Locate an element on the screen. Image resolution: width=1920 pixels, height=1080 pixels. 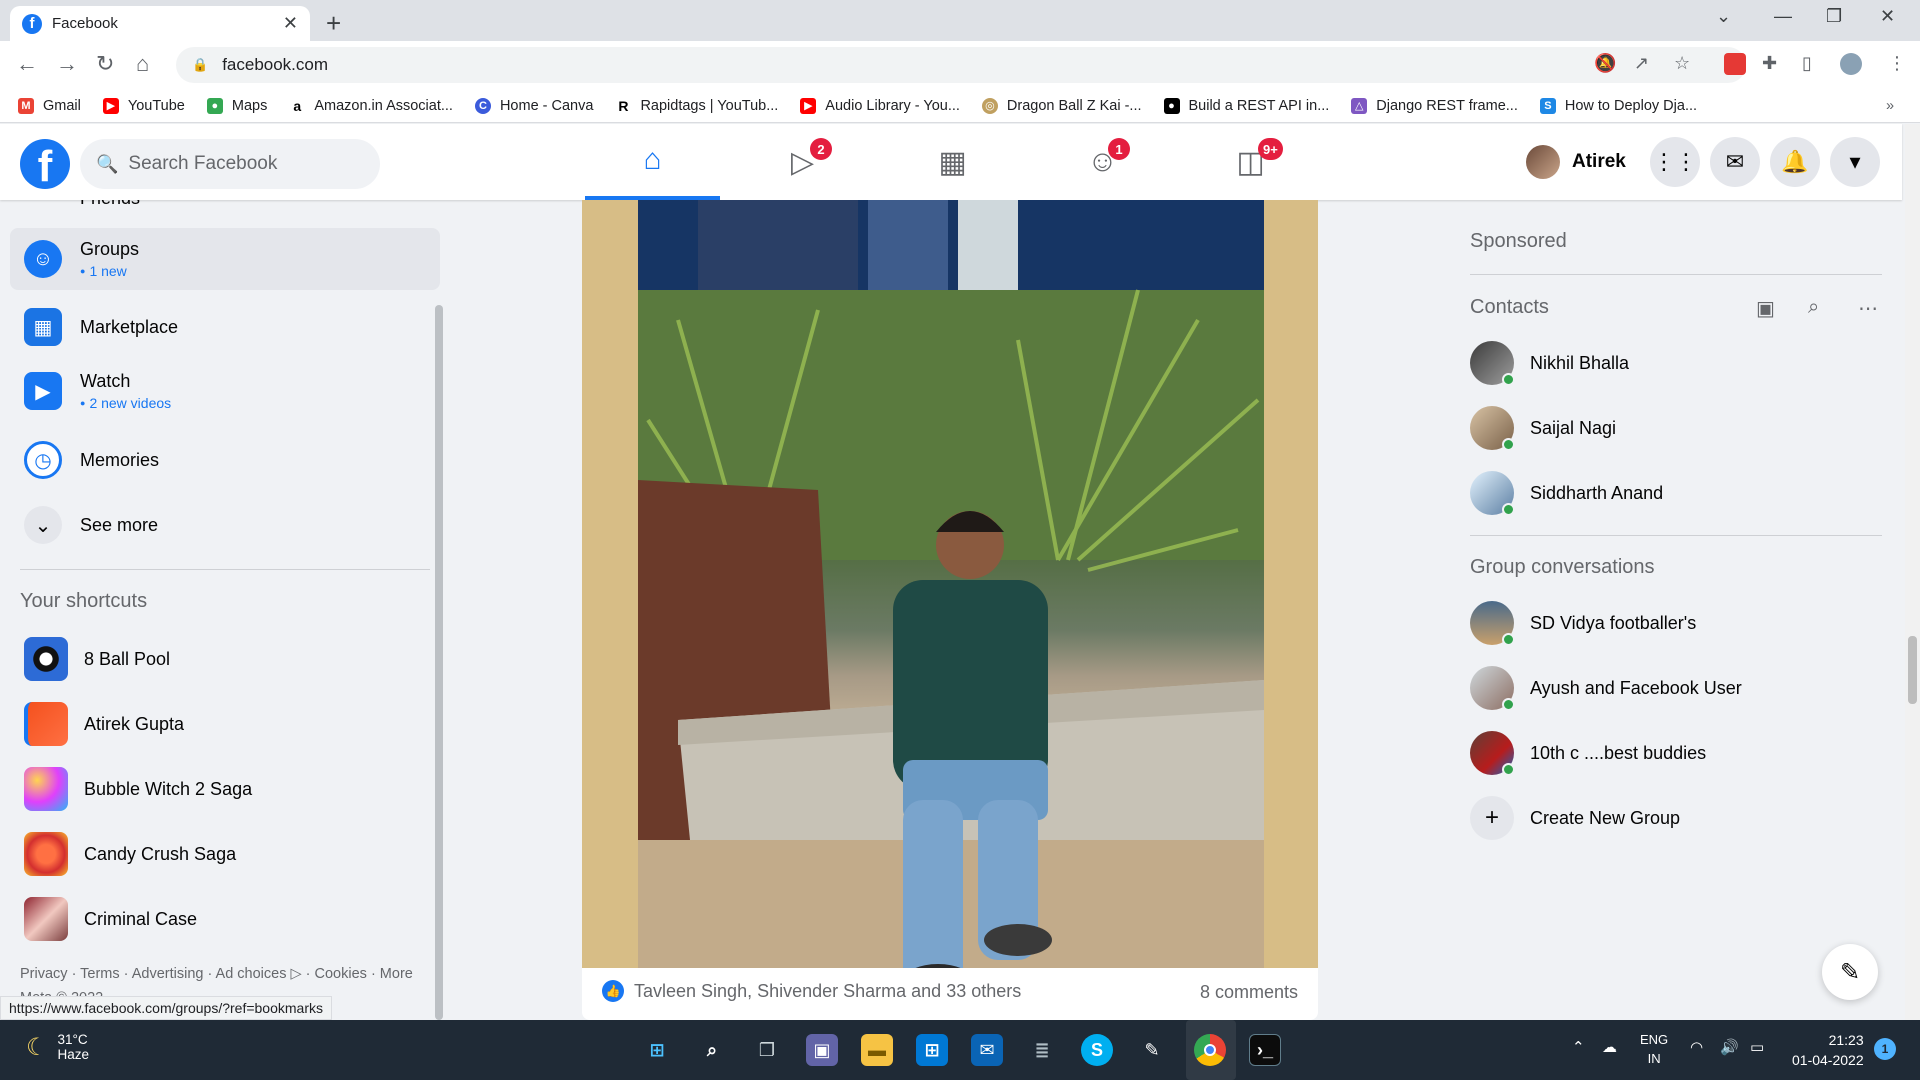
language-indicator: ENG IN is located at coordinates (1654, 1049).